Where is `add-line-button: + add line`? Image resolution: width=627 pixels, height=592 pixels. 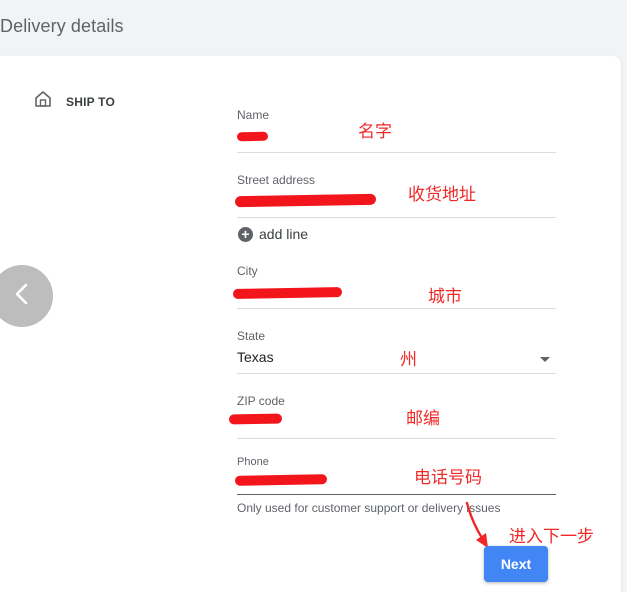
add-line-button: + add line is located at coordinates (273, 234).